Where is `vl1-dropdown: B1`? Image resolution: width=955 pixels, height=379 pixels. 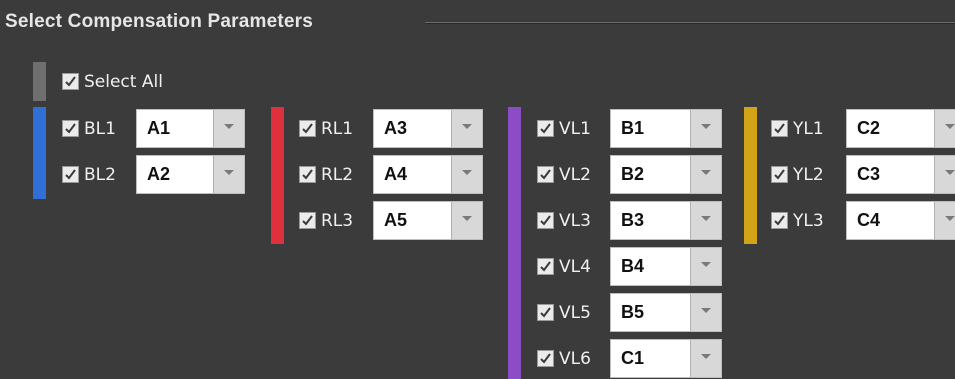
vl1-dropdown: B1 is located at coordinates (666, 128).